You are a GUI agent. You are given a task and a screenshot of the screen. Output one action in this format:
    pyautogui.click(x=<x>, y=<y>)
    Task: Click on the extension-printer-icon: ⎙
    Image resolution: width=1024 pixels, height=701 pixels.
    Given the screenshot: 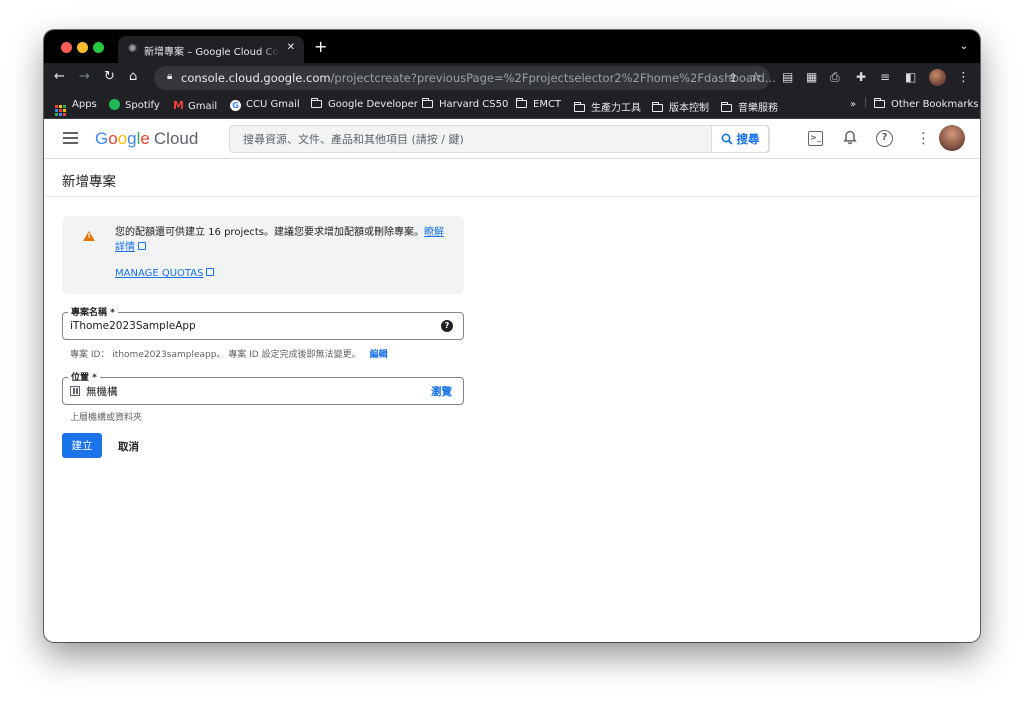 What is the action you would take?
    pyautogui.click(x=835, y=77)
    